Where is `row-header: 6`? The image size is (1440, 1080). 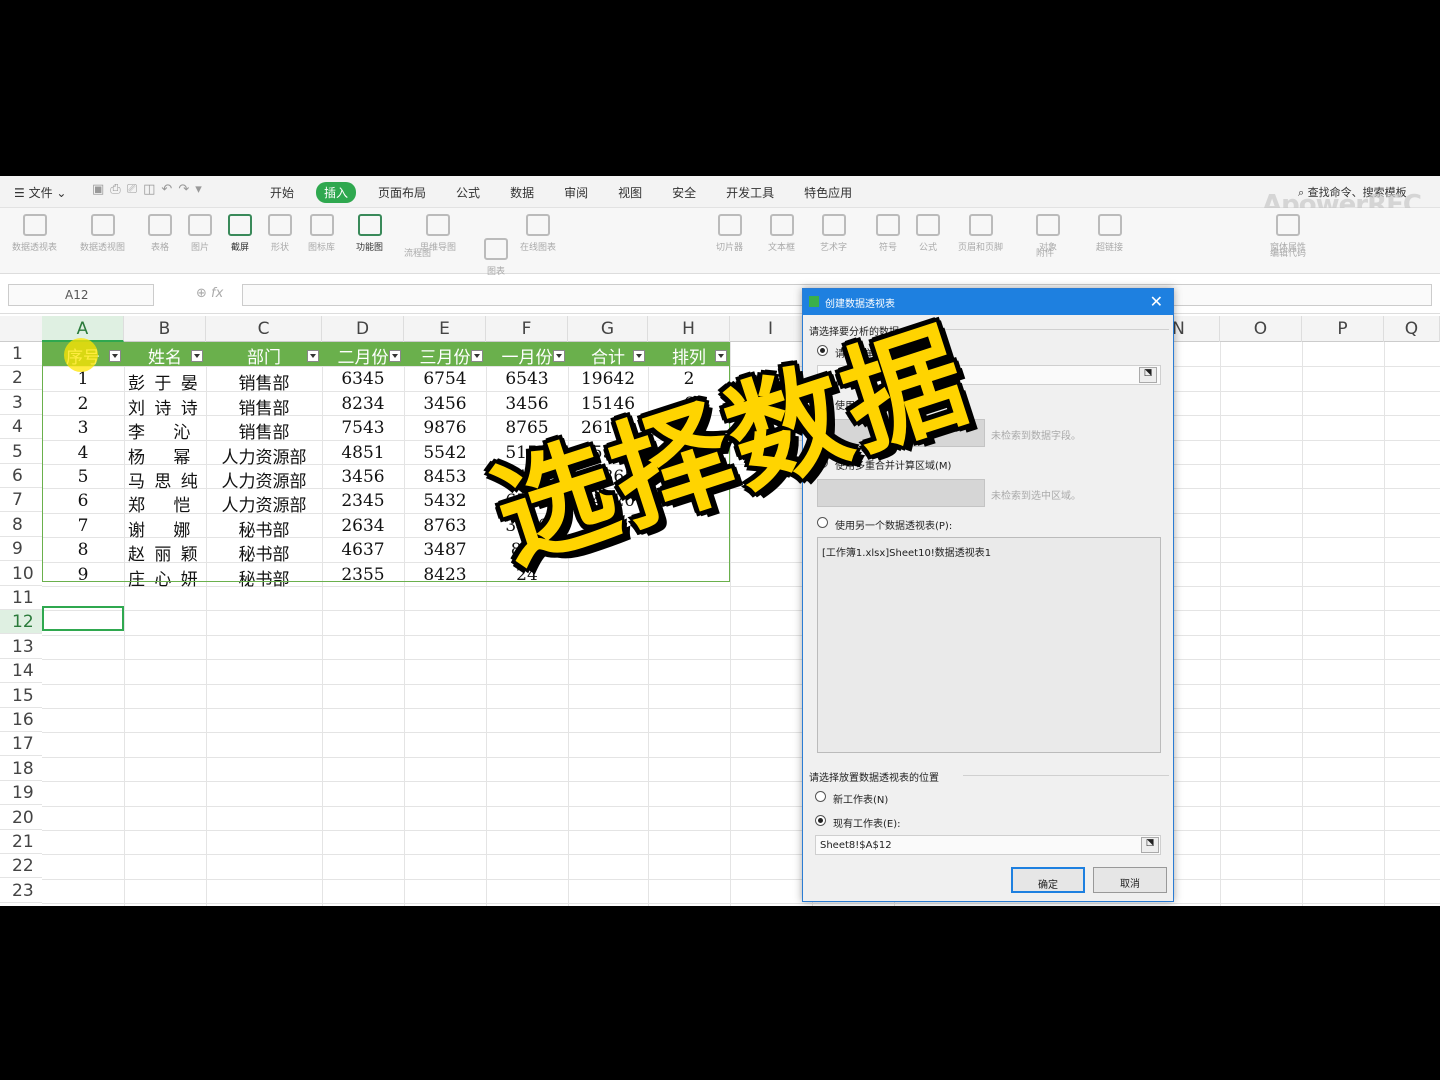
row-header: 6 is located at coordinates (21, 476).